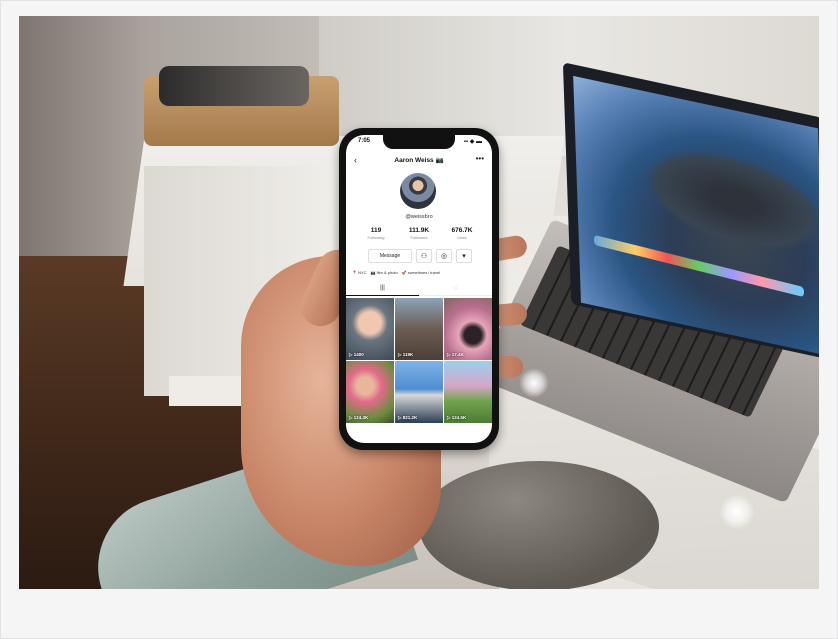  I want to click on stat-label: Following, so click(376, 237).